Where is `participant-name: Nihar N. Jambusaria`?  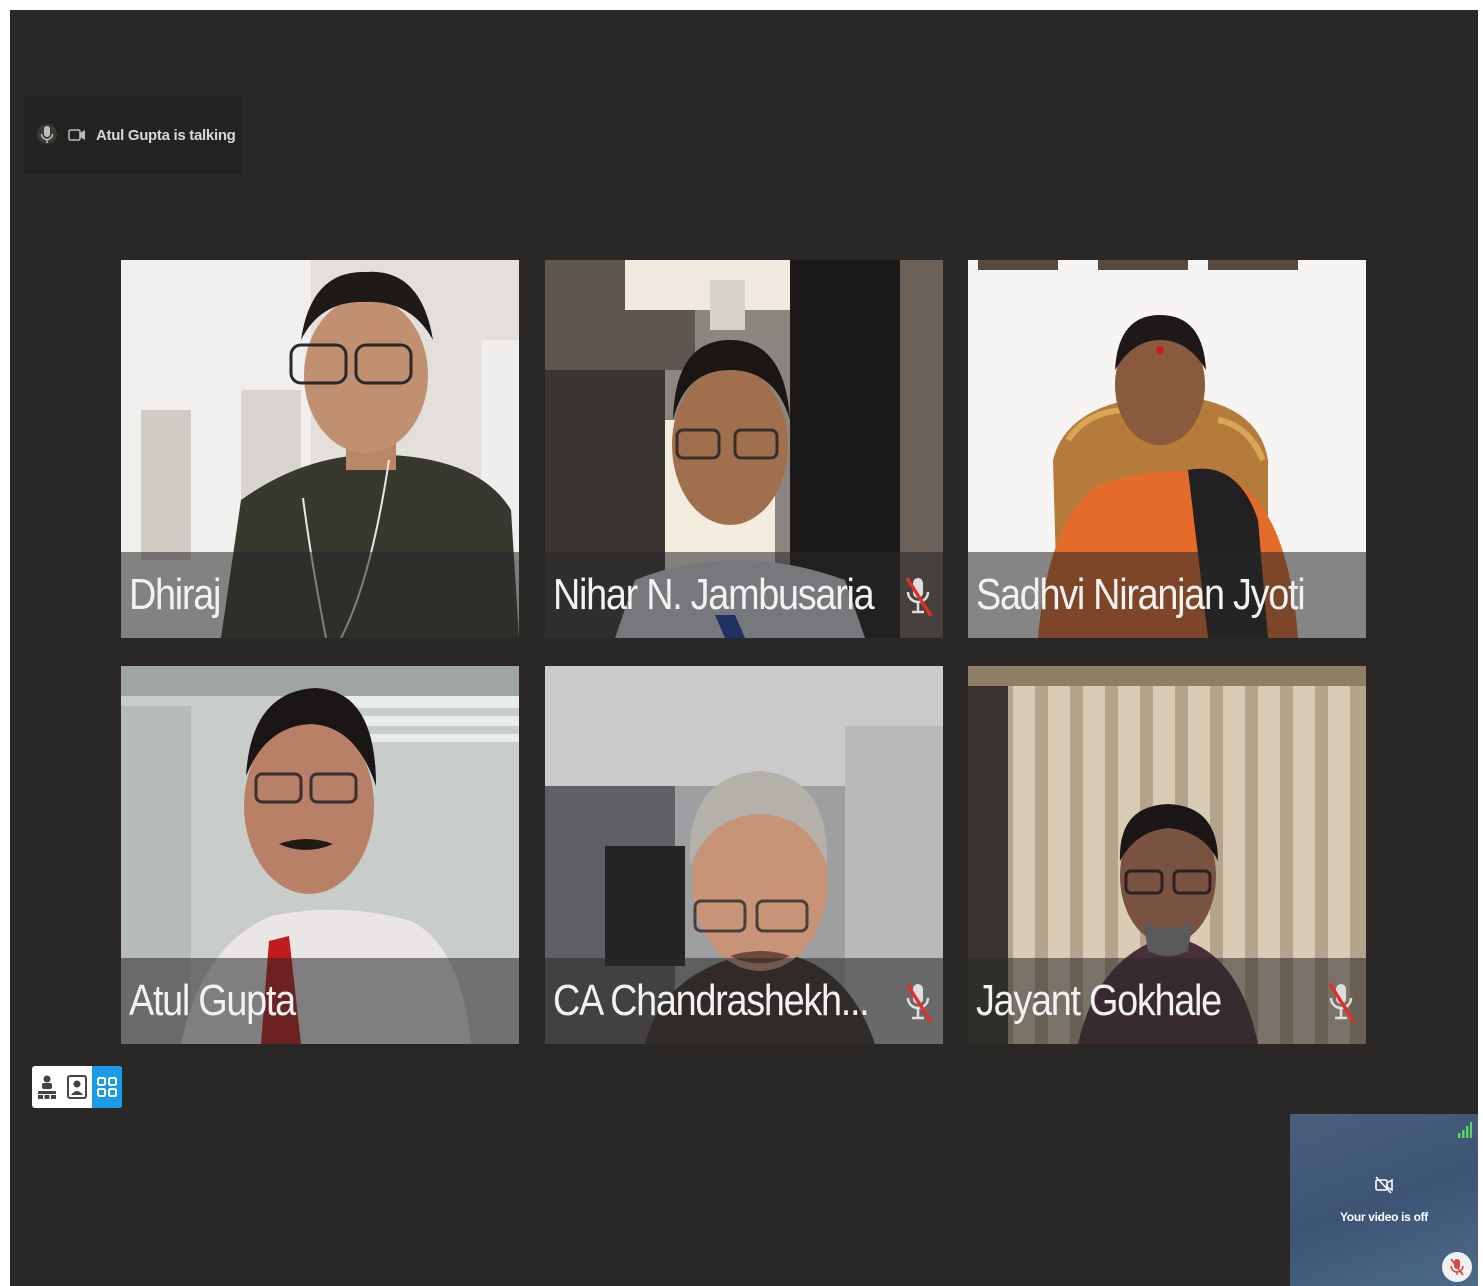 participant-name: Nihar N. Jambusaria is located at coordinates (714, 594).